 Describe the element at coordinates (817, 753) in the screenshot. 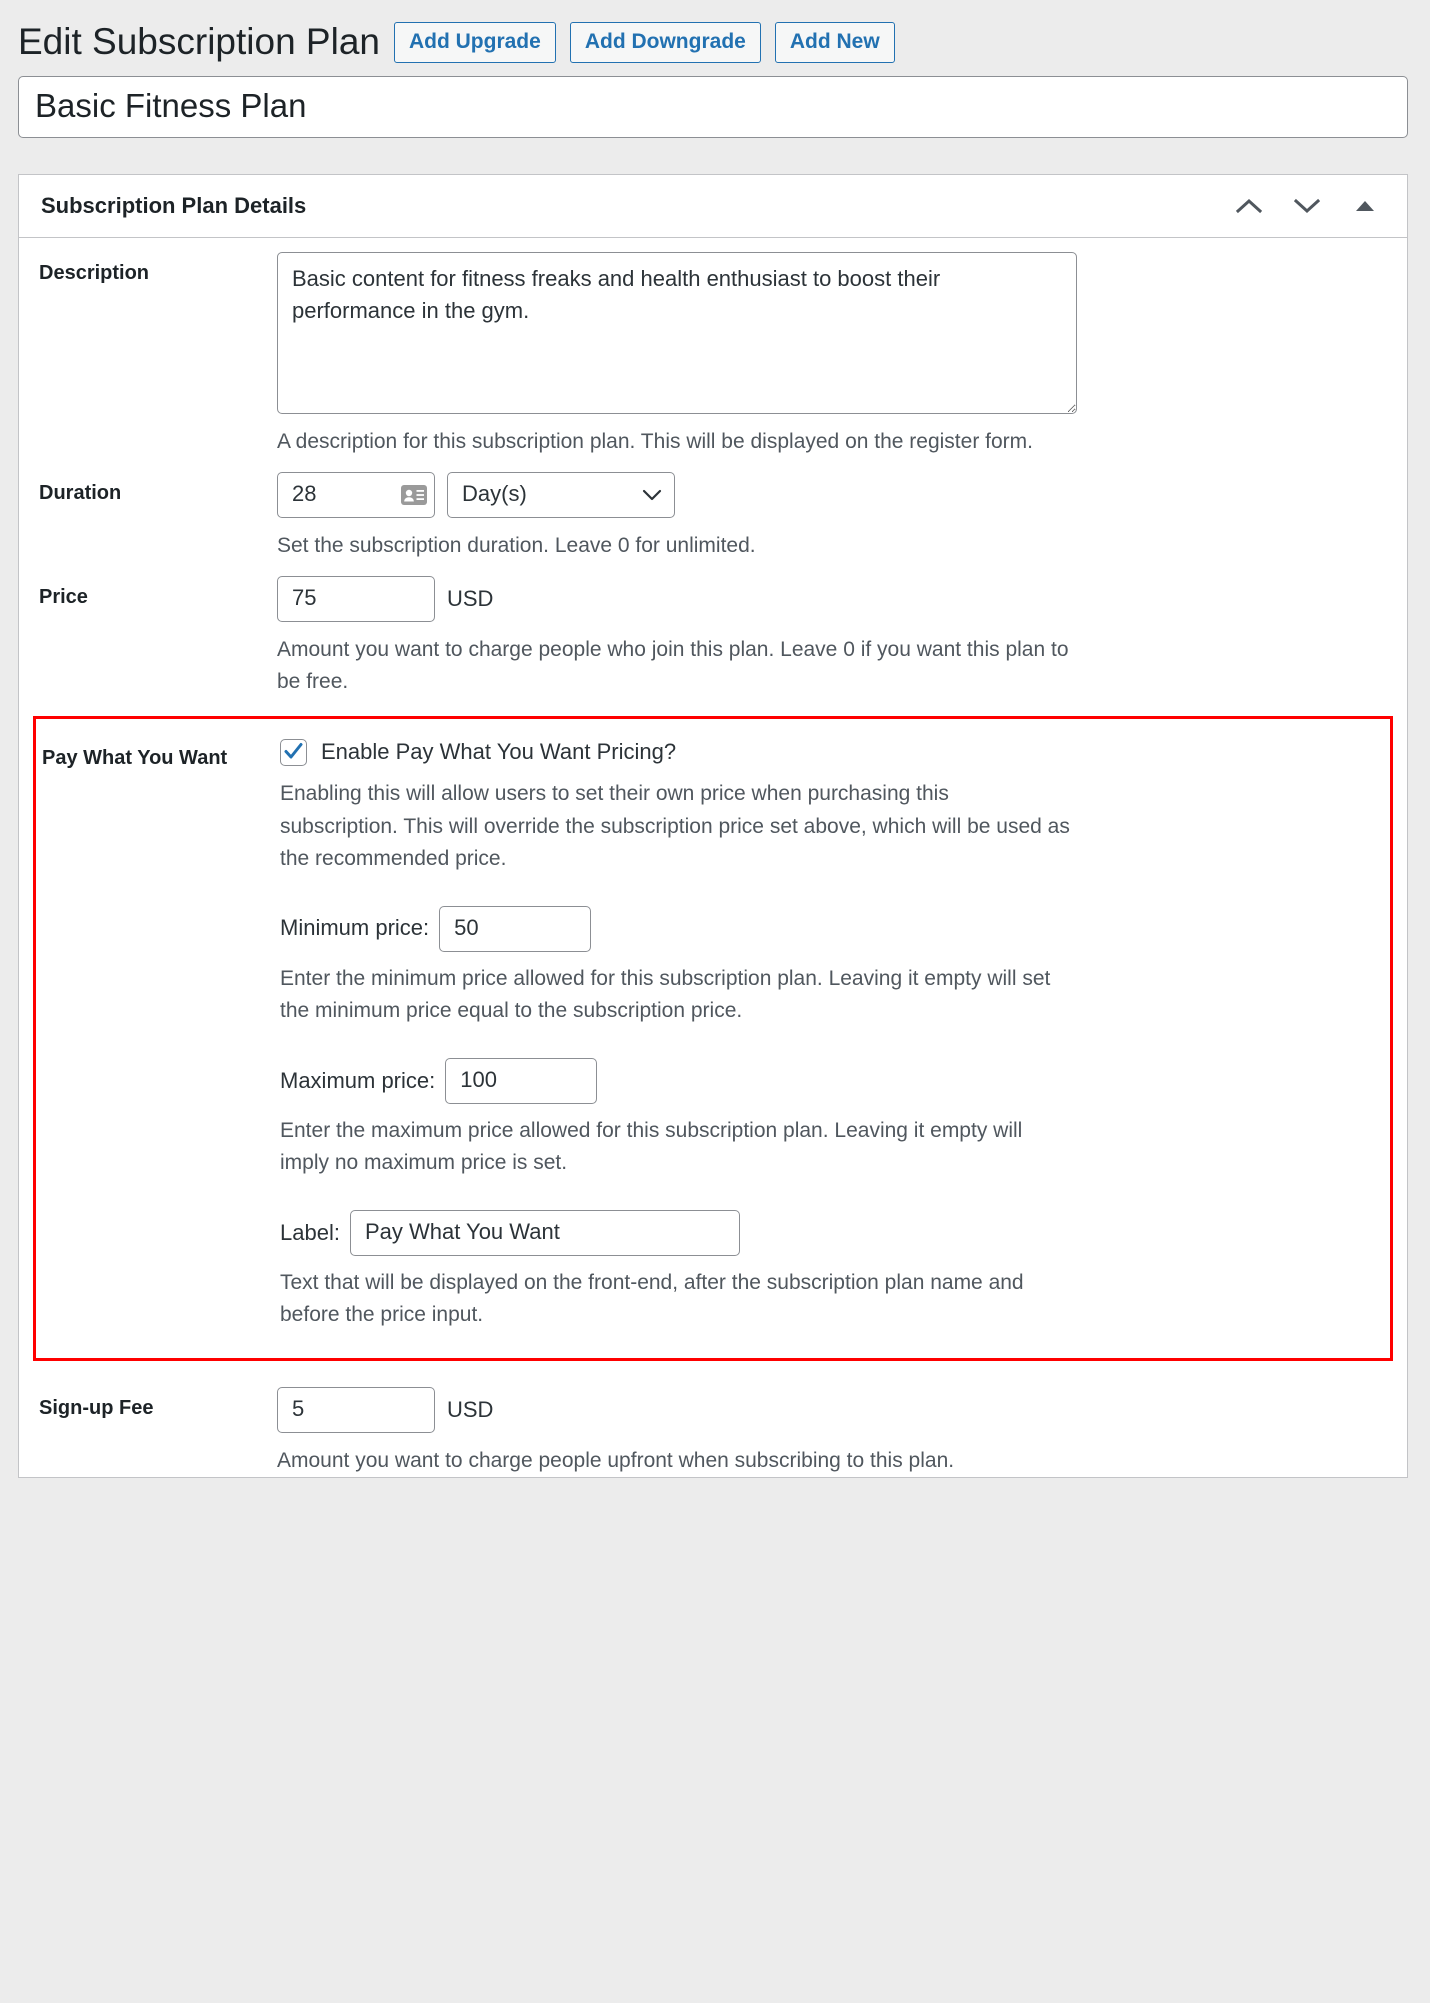

I see `enable-pwyw-line: Enable Pay What You Want Pricing?` at that location.